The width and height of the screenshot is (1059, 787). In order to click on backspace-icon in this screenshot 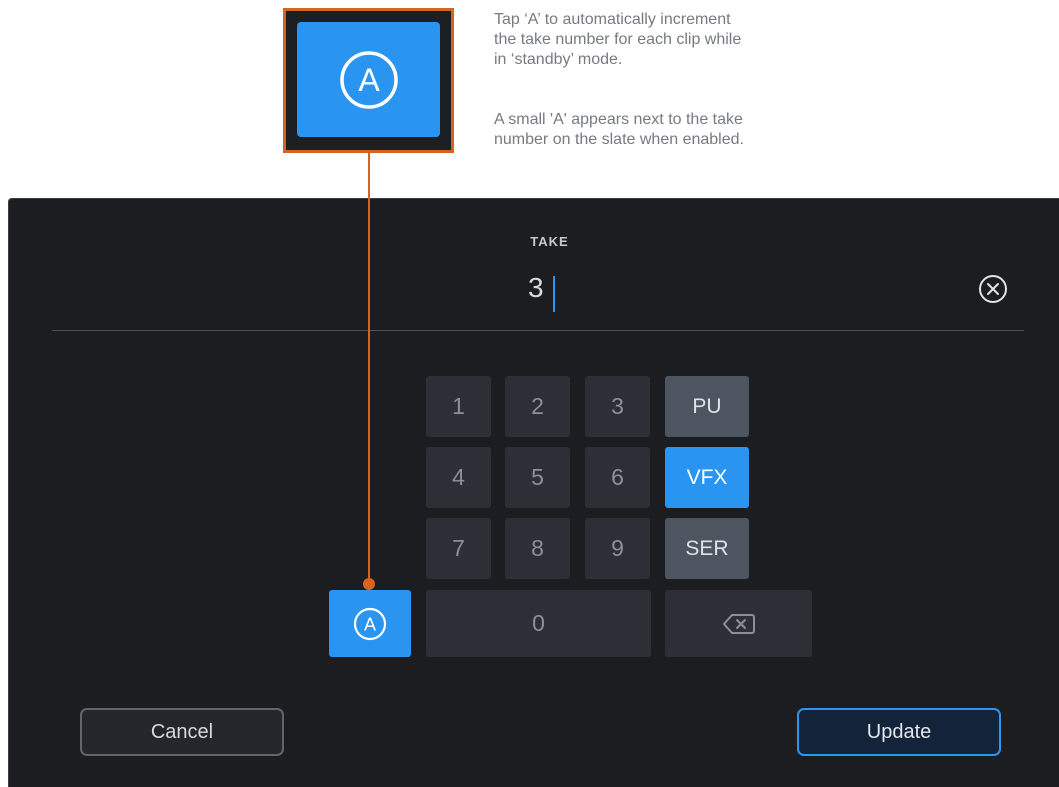, I will do `click(738, 623)`.